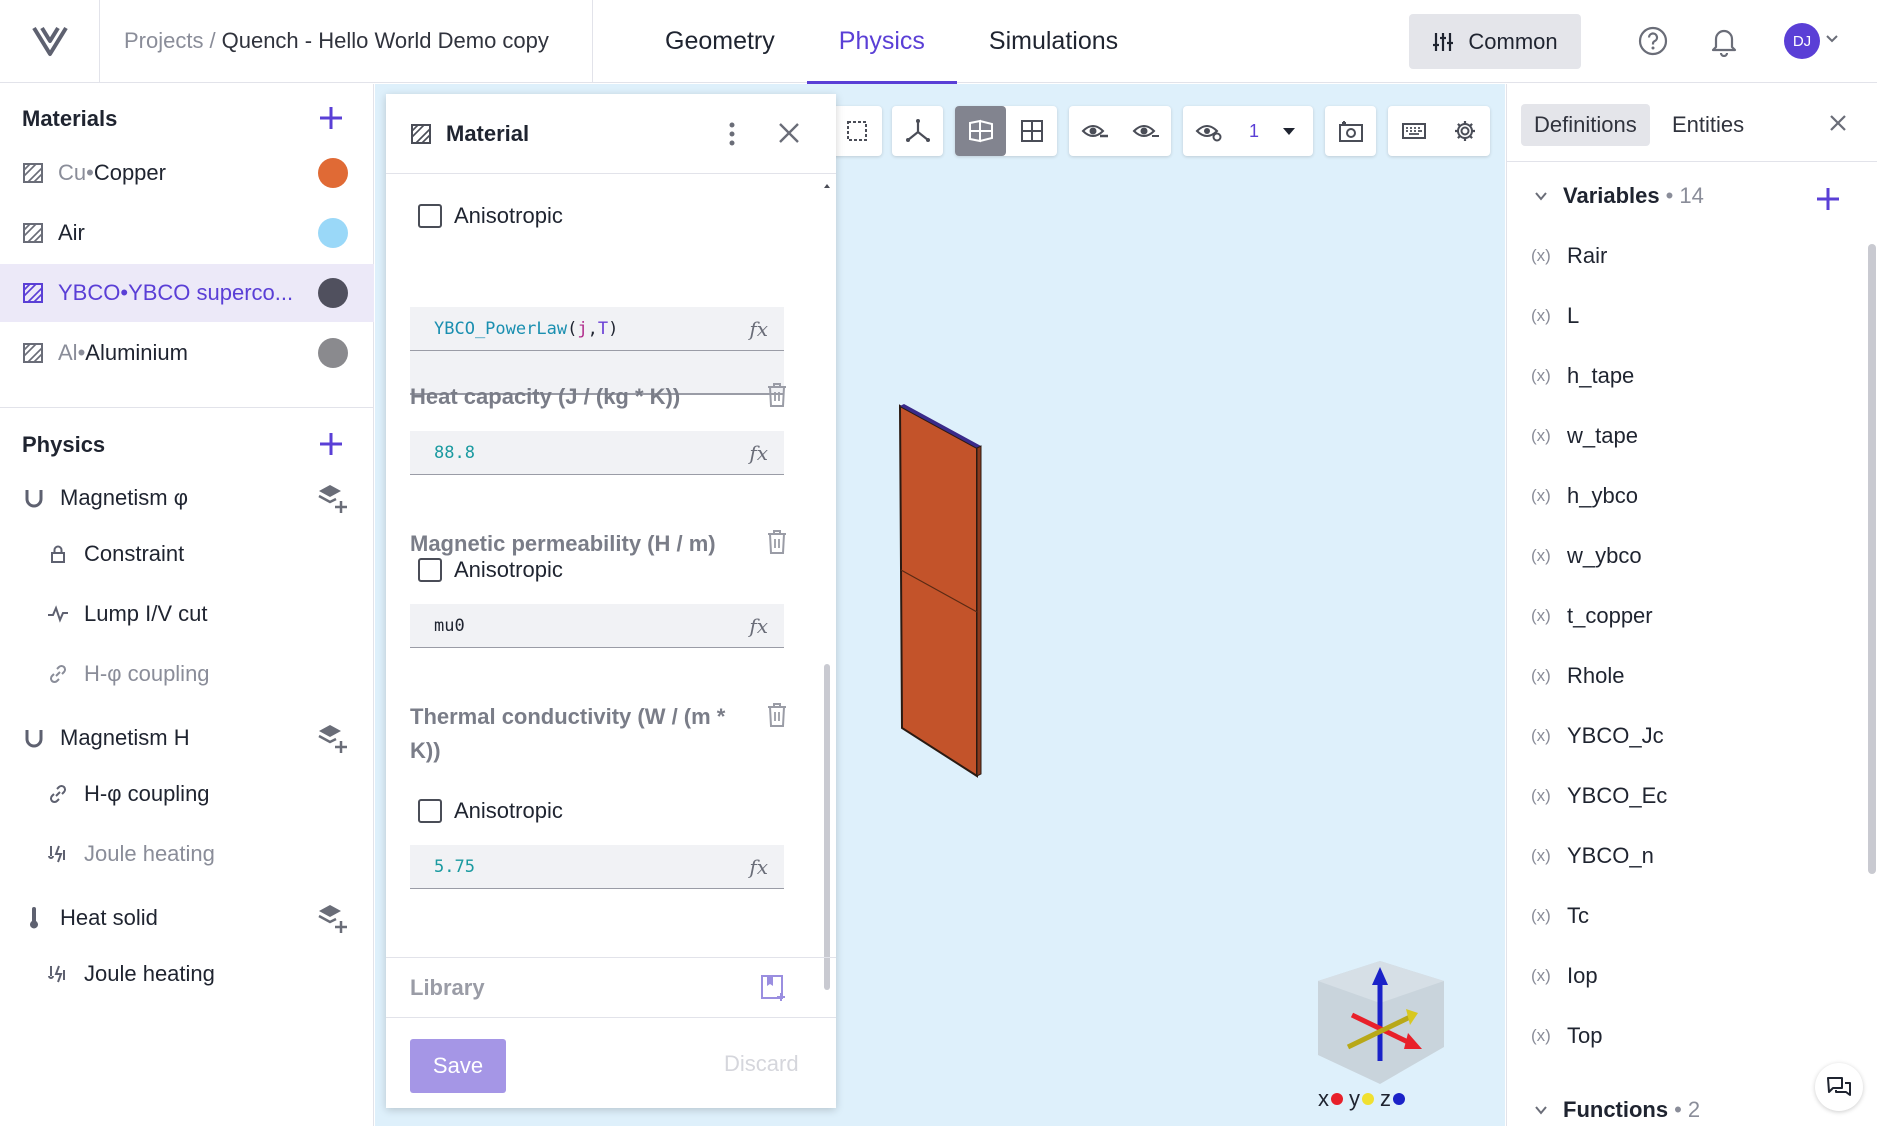 Image resolution: width=1877 pixels, height=1126 pixels. I want to click on variable-row: (x) w_ybco, so click(1586, 556).